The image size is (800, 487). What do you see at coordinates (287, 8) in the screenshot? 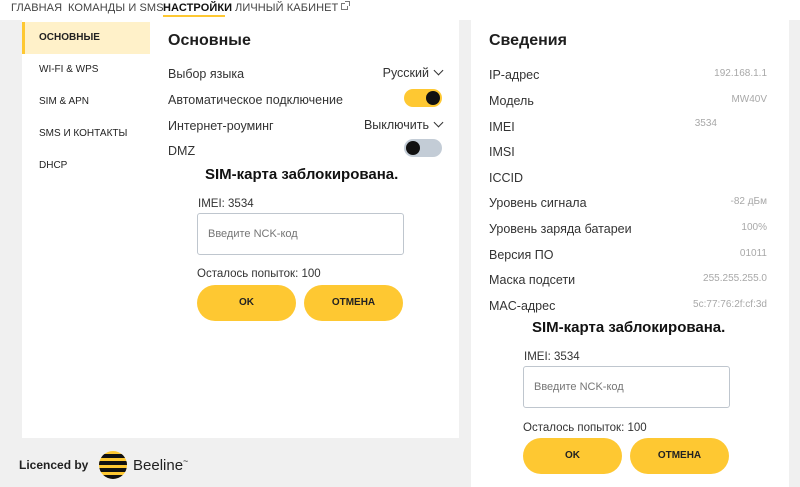
I see `nav-item-personal-account-label: ЛИЧНЫЙ КАБИНЕТ` at bounding box center [287, 8].